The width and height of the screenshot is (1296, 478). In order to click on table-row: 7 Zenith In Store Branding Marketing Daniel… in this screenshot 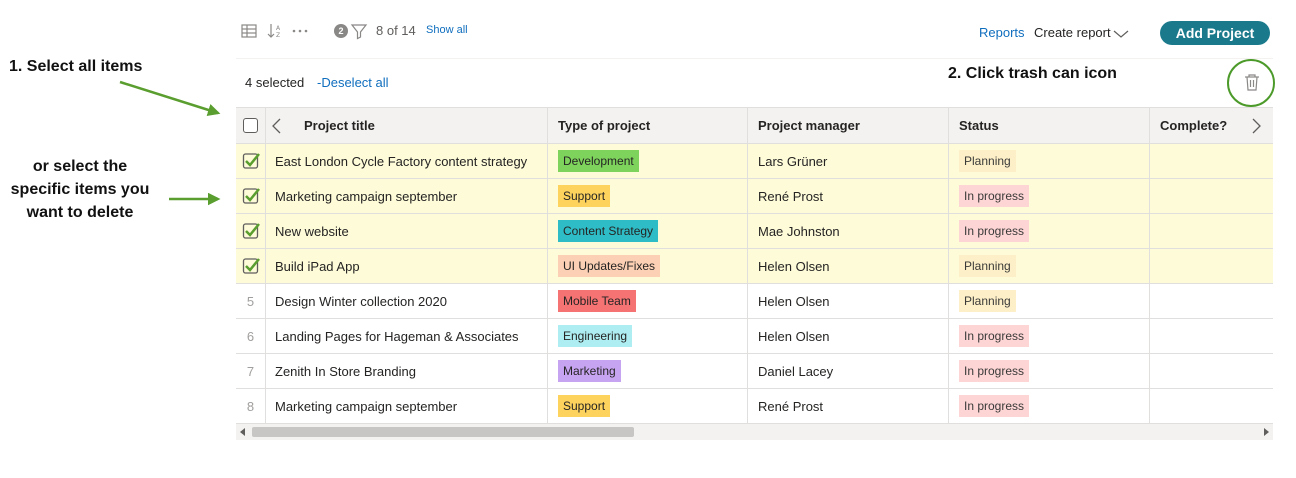, I will do `click(754, 371)`.